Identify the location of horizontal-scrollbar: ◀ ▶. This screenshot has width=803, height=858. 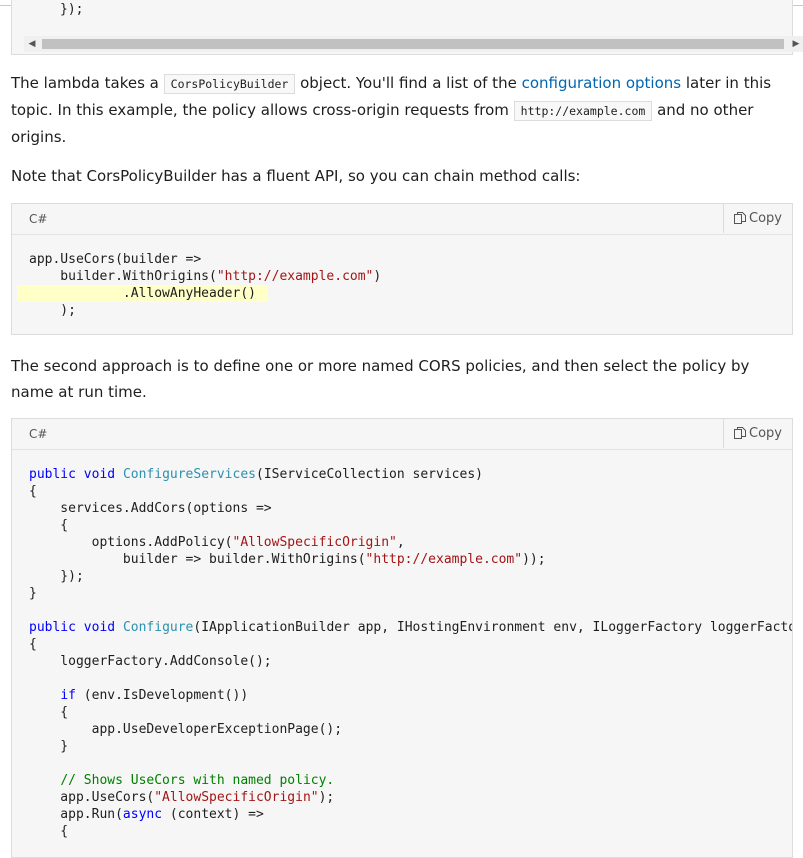
(413, 44).